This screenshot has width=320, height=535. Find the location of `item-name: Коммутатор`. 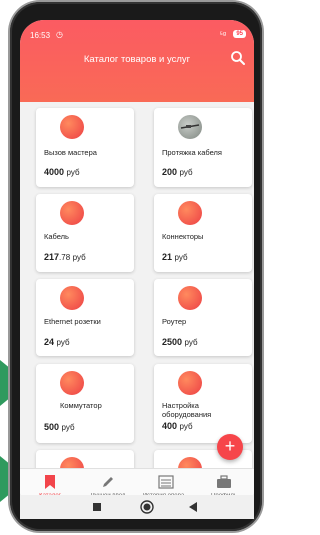

item-name: Коммутатор is located at coordinates (81, 405).